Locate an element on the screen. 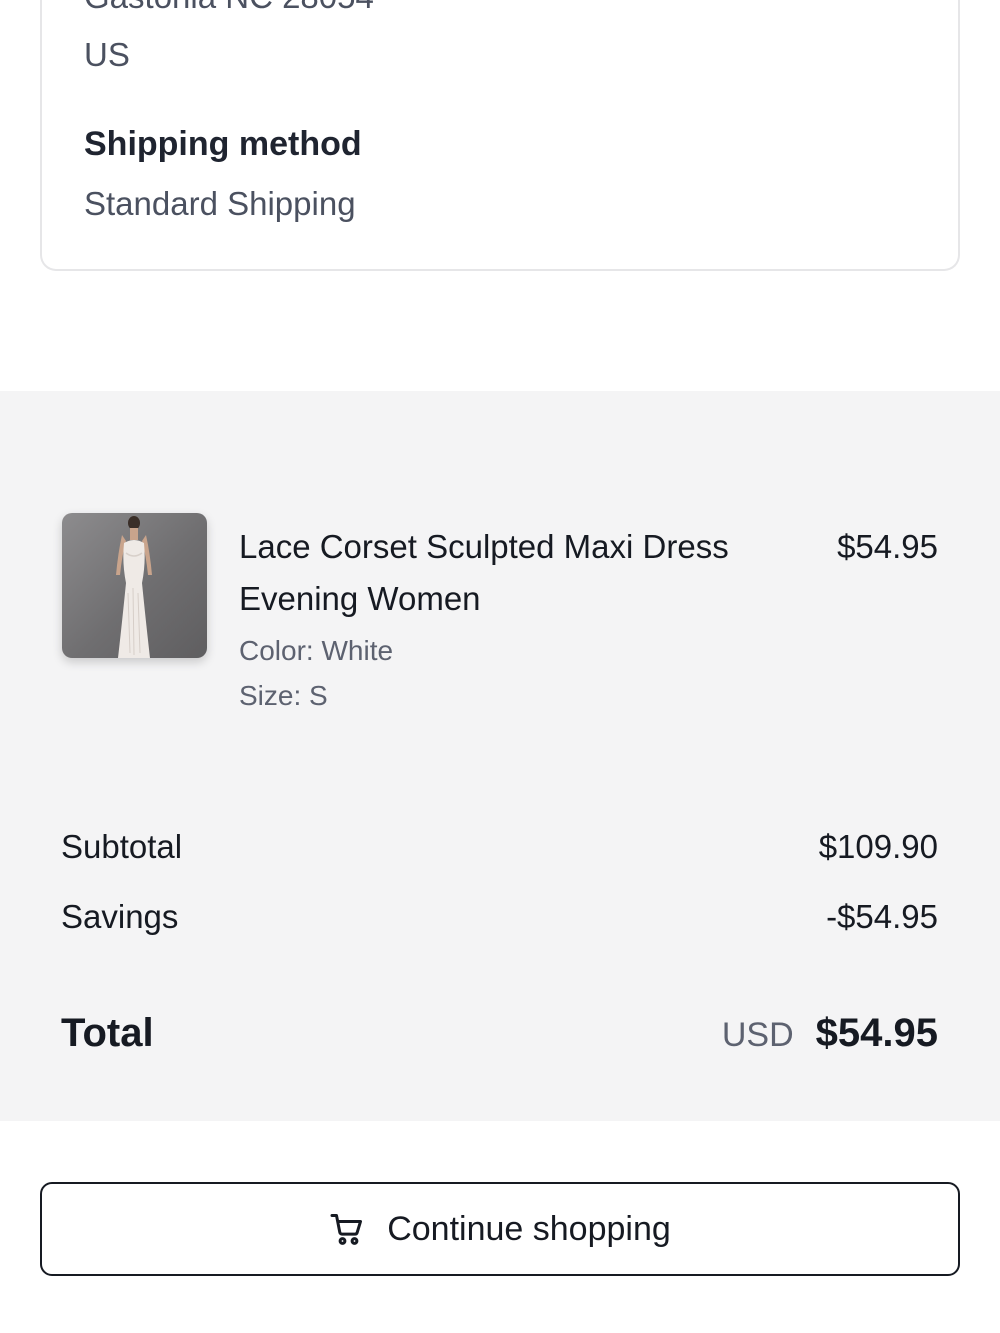 Image resolution: width=1000 pixels, height=1333 pixels. shipping-method-heading: Shipping method is located at coordinates (223, 144).